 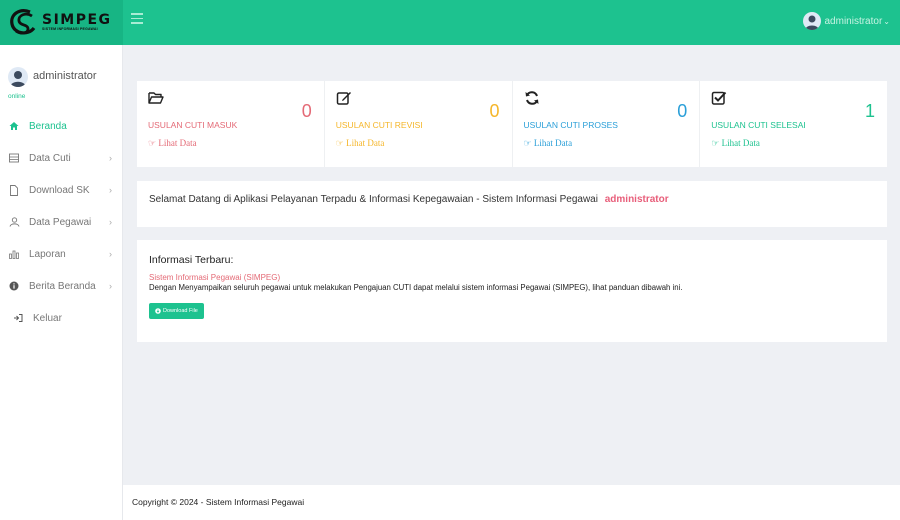 I want to click on sidebar-item-label: Beranda, so click(x=48, y=126).